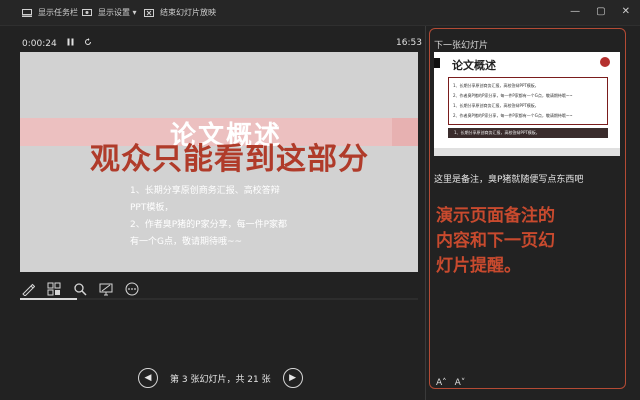 The image size is (640, 400). I want to click on reset-icon, so click(88, 43).